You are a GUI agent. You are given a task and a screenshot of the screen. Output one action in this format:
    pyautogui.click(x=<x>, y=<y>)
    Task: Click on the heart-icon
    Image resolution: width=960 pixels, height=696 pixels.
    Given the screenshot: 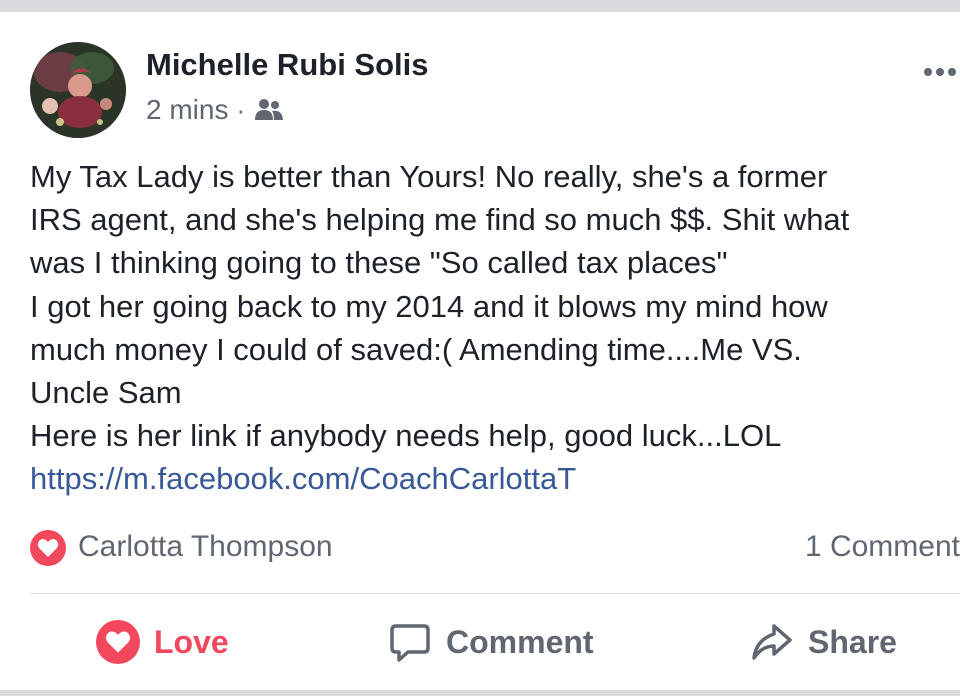 What is the action you would take?
    pyautogui.click(x=118, y=642)
    